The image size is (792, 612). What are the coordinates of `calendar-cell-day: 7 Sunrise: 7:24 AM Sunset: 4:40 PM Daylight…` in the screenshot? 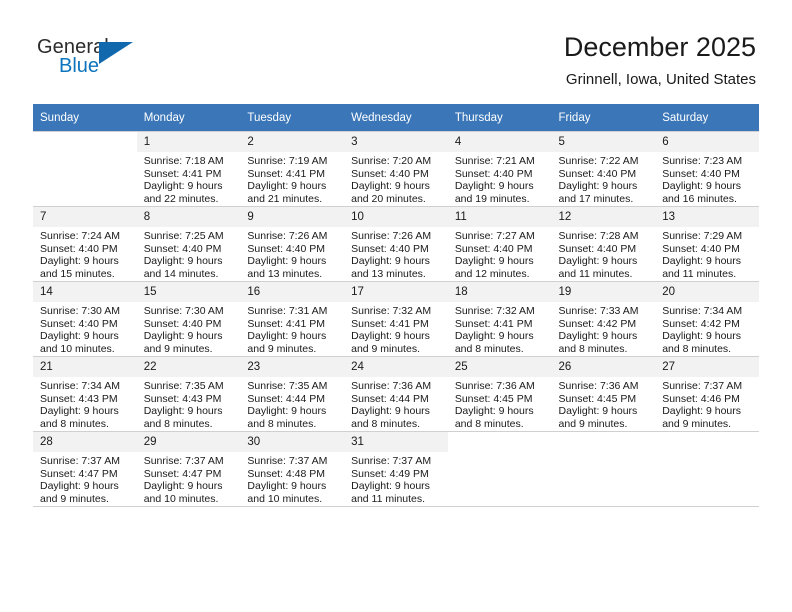 It's located at (85, 244).